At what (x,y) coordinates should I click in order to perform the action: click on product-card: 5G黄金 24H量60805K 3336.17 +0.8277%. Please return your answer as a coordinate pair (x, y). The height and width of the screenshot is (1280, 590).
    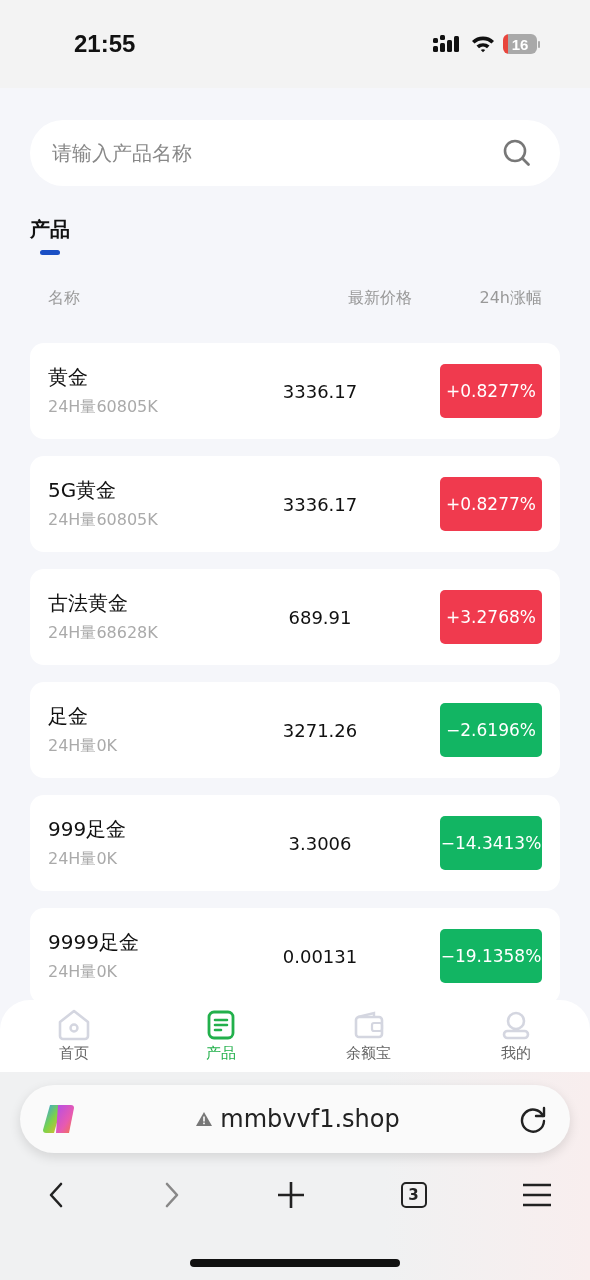
    Looking at the image, I should click on (295, 504).